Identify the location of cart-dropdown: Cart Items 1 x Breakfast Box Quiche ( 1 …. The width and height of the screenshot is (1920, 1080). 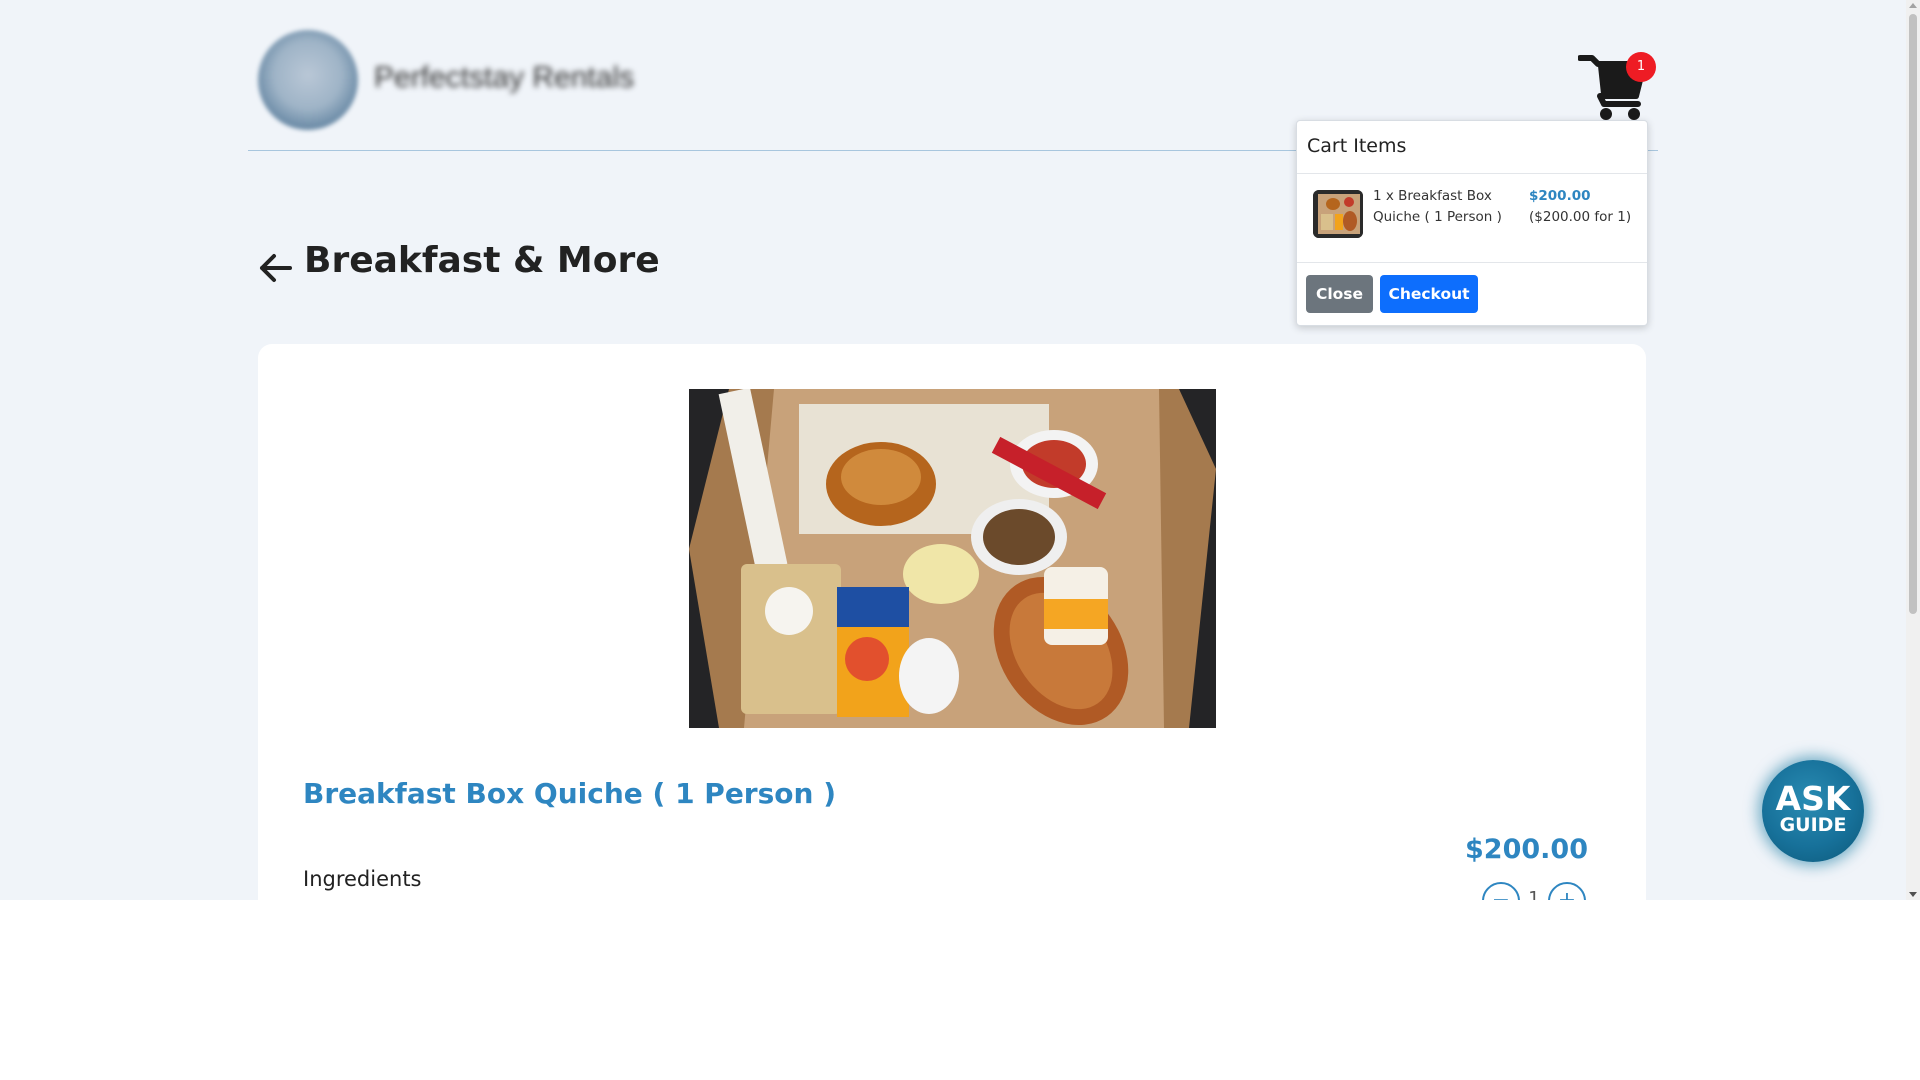
(1472, 223).